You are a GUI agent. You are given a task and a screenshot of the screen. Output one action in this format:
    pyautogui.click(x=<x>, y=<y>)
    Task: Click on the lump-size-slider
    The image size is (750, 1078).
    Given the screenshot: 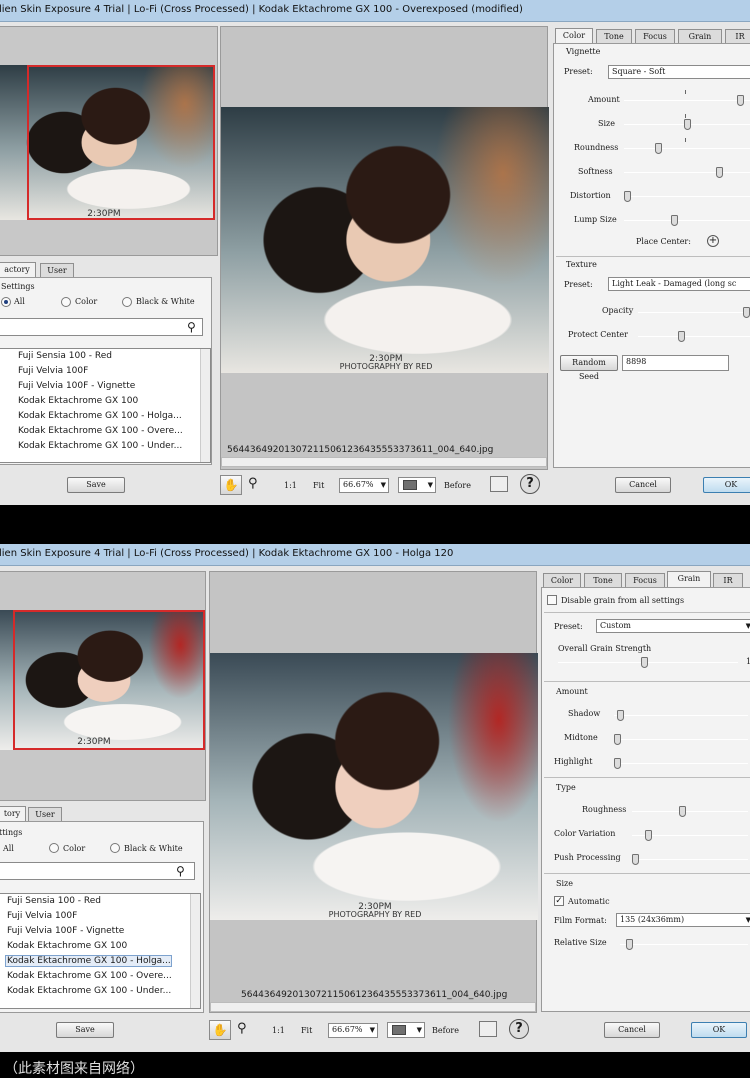 What is the action you would take?
    pyautogui.click(x=674, y=220)
    